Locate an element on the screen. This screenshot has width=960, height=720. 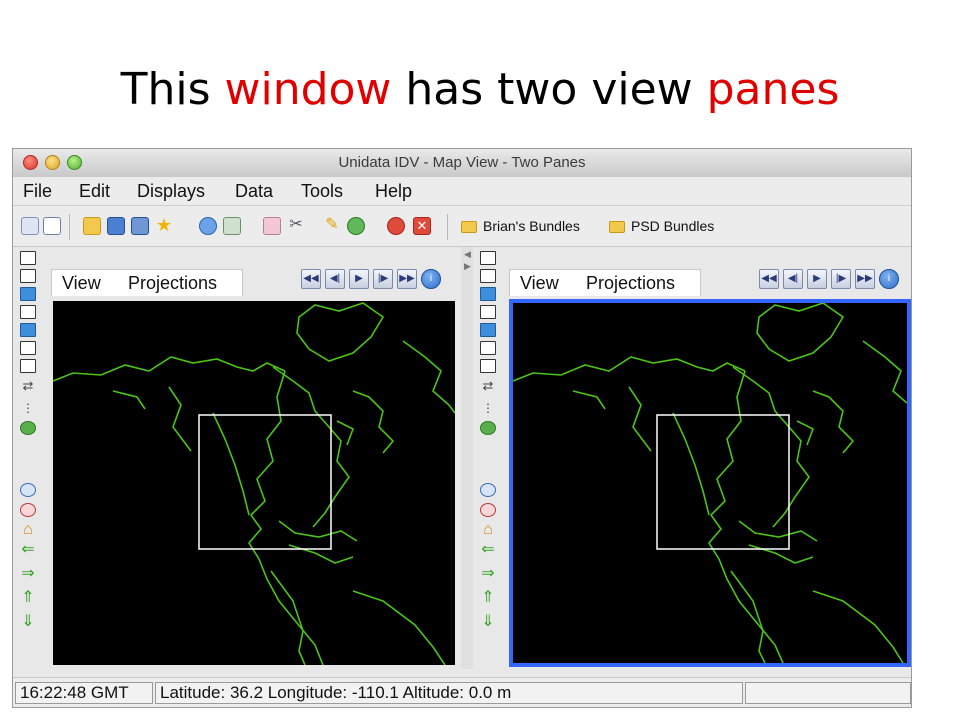
slide-title-window-word: window is located at coordinates (308, 89).